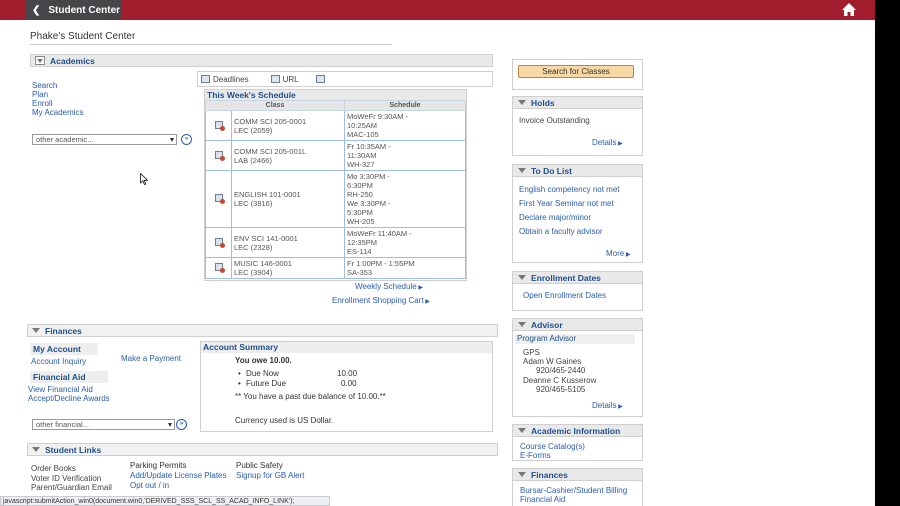 This screenshot has height=506, width=900. Describe the element at coordinates (577, 277) in the screenshot. I see `enrollment-dates-header: Enrollment Dates` at that location.